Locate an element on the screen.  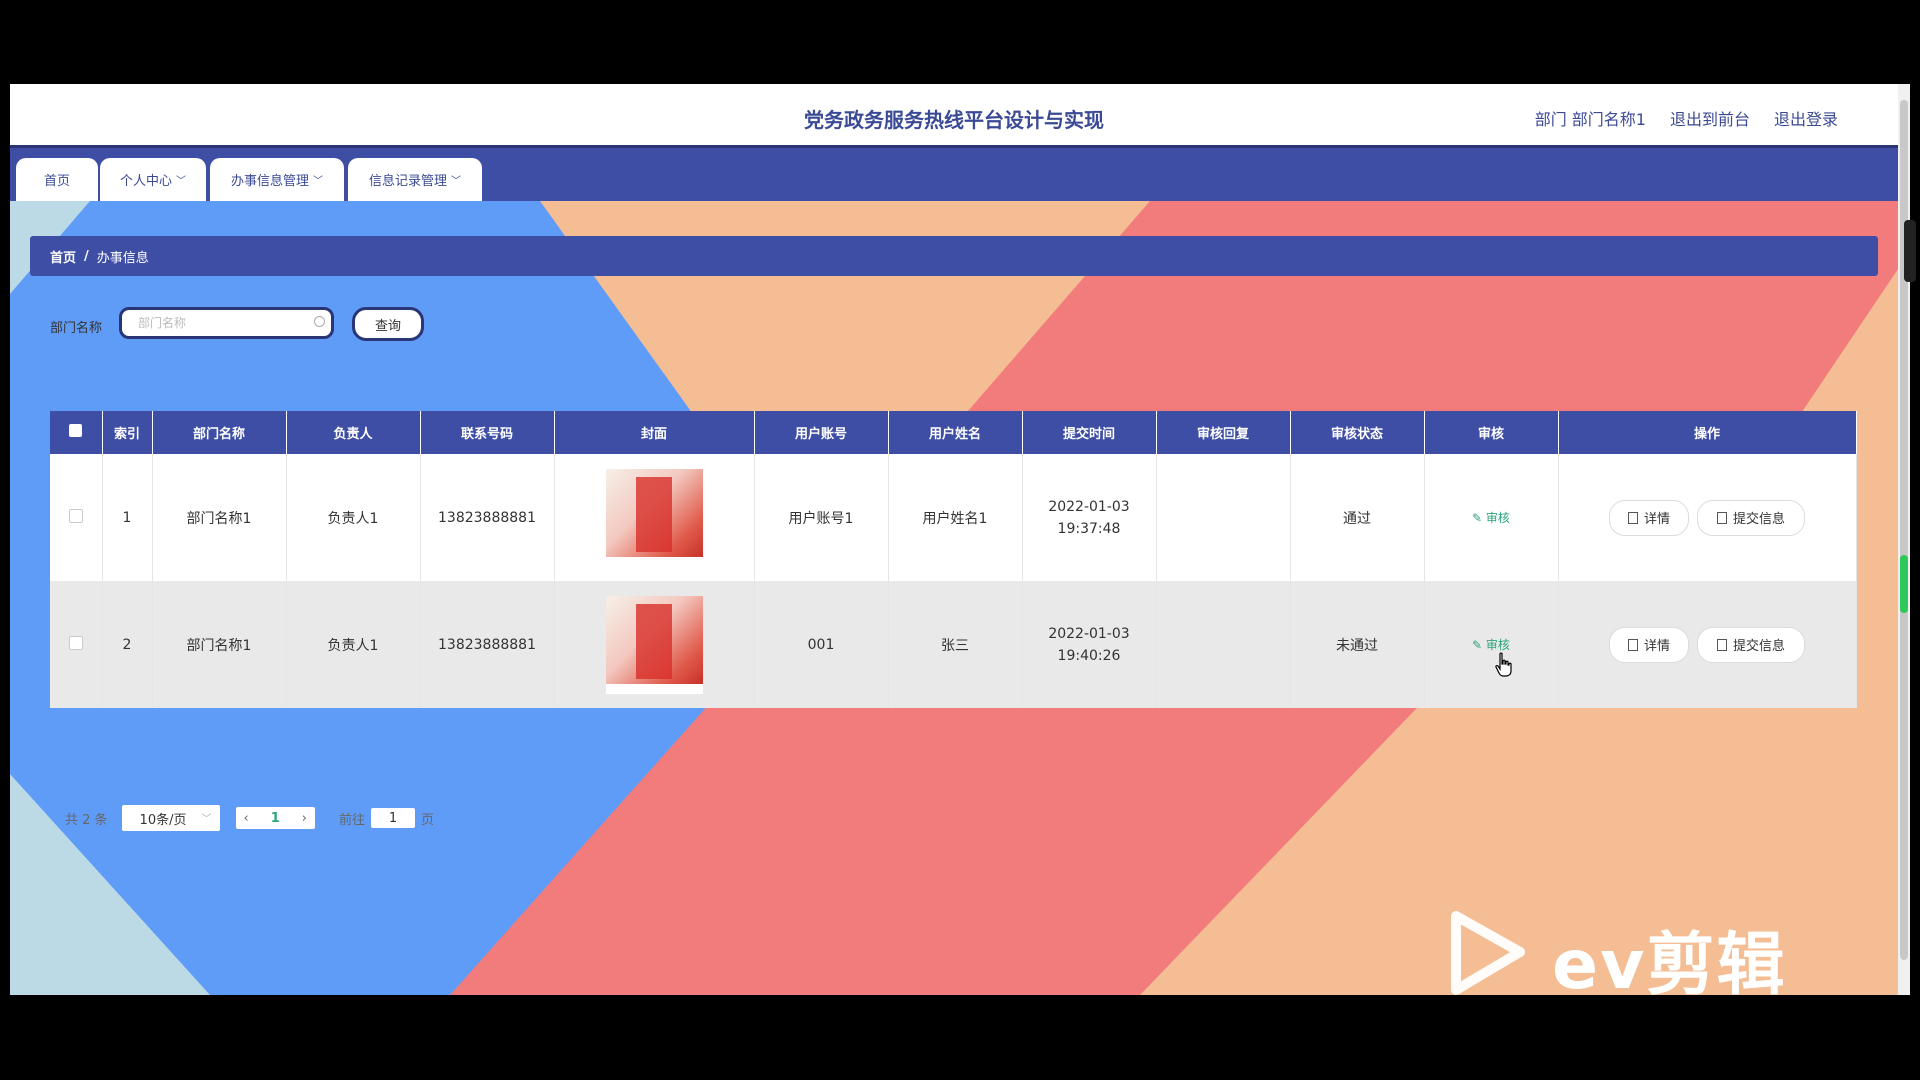
select-all-header is located at coordinates (76, 432).